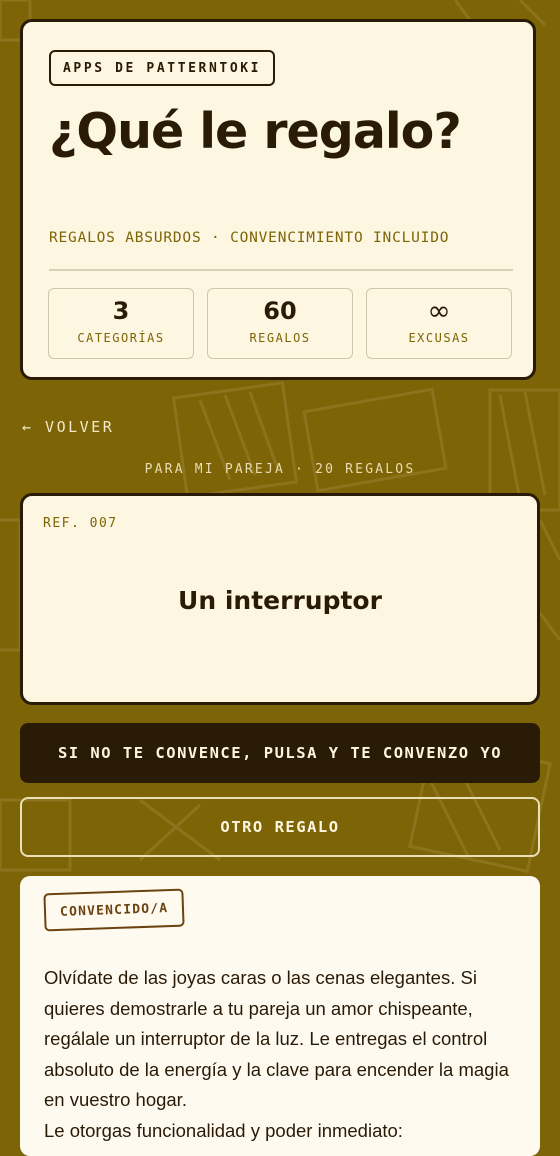 The height and width of the screenshot is (1156, 560). Describe the element at coordinates (439, 310) in the screenshot. I see `stat-value: ∞` at that location.